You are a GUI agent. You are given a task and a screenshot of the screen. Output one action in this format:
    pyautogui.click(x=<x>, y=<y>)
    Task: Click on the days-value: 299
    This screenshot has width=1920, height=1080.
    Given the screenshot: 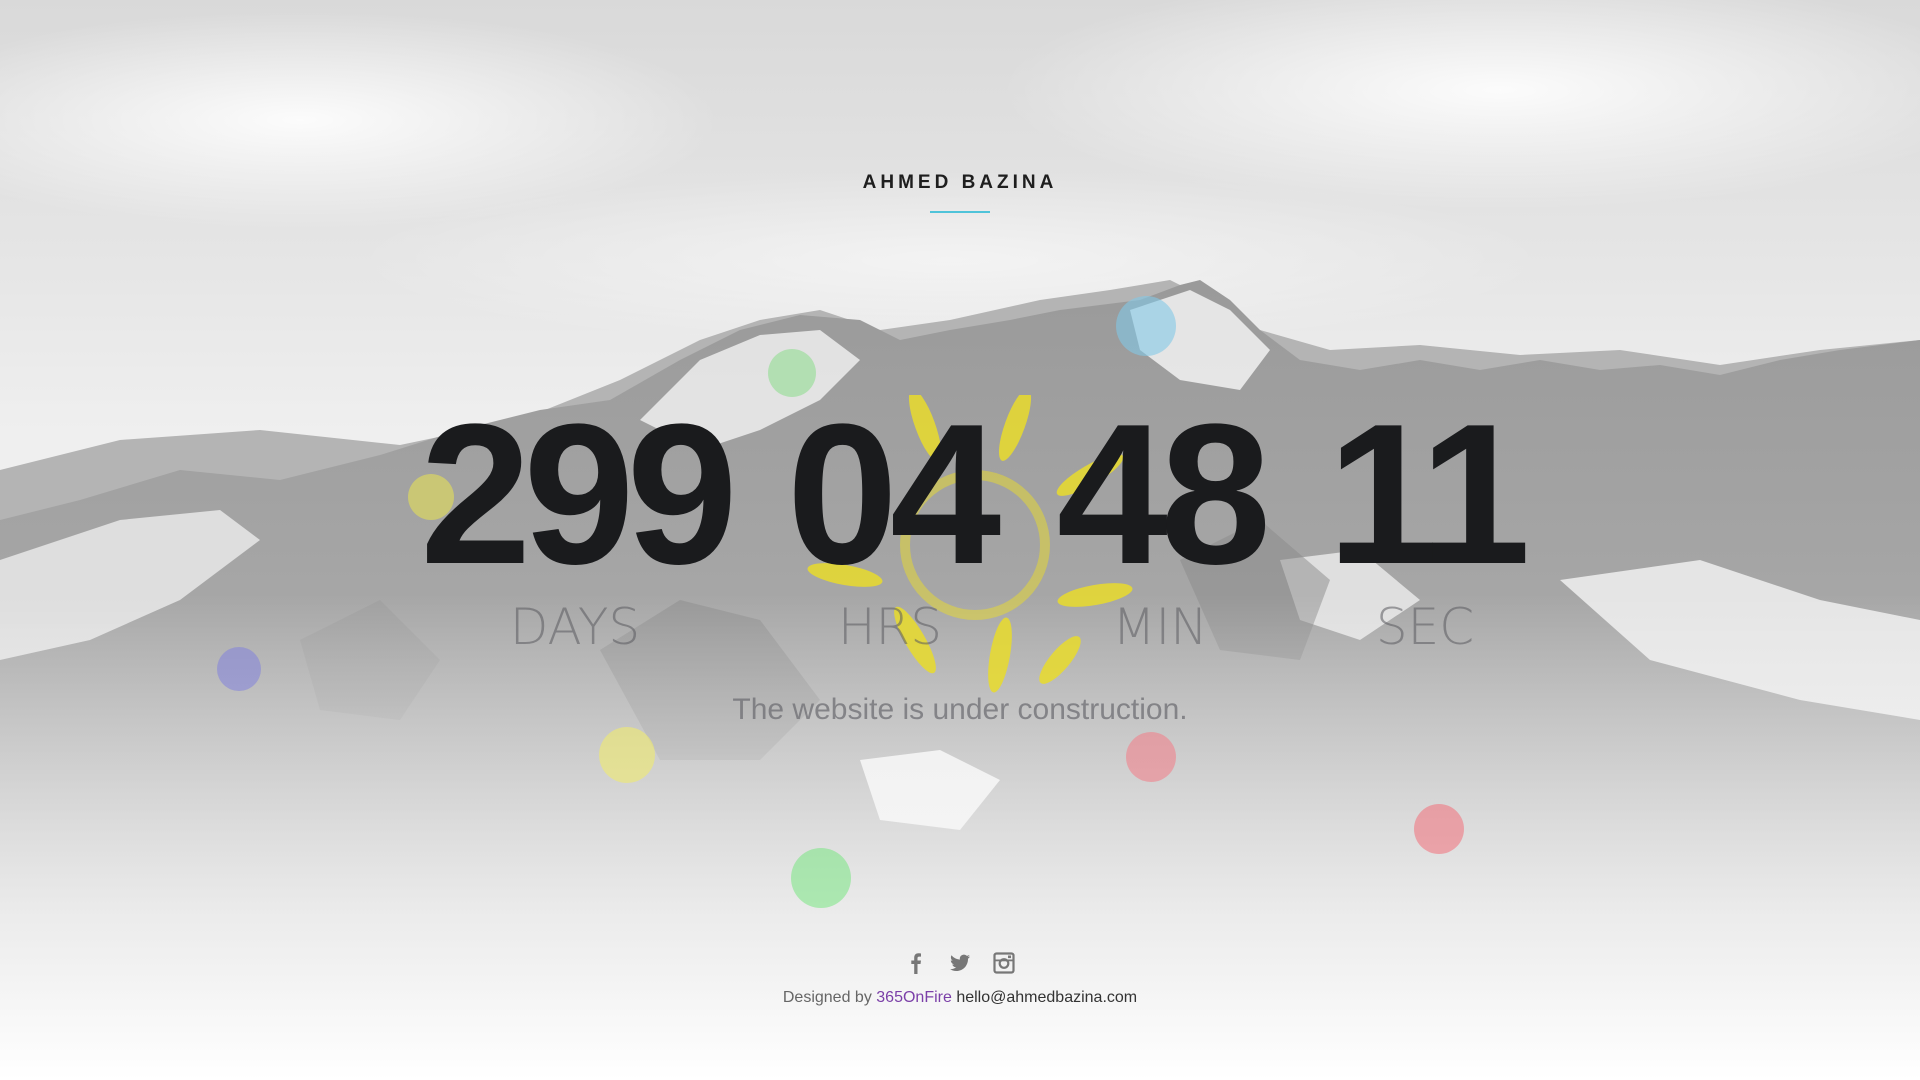 What is the action you would take?
    pyautogui.click(x=579, y=494)
    